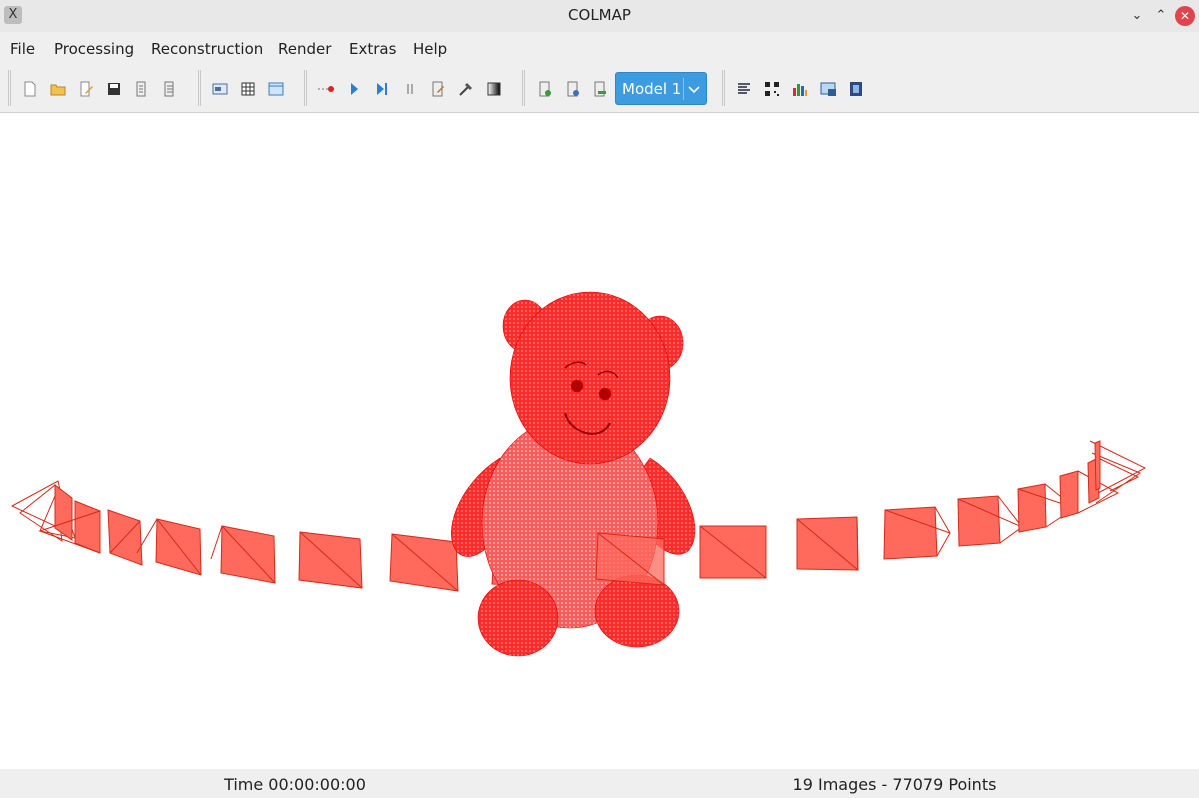  What do you see at coordinates (430, 49) in the screenshot?
I see `menu-help: Help` at bounding box center [430, 49].